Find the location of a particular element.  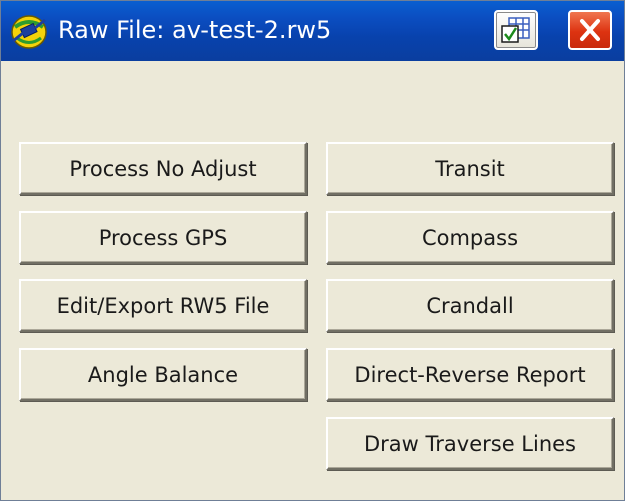

close-icon is located at coordinates (590, 30).